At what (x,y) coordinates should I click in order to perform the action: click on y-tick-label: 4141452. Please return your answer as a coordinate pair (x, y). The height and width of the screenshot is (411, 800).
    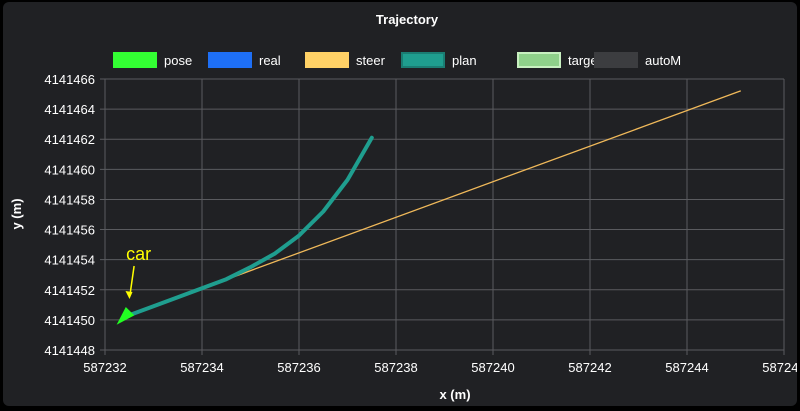
    Looking at the image, I should click on (69, 290).